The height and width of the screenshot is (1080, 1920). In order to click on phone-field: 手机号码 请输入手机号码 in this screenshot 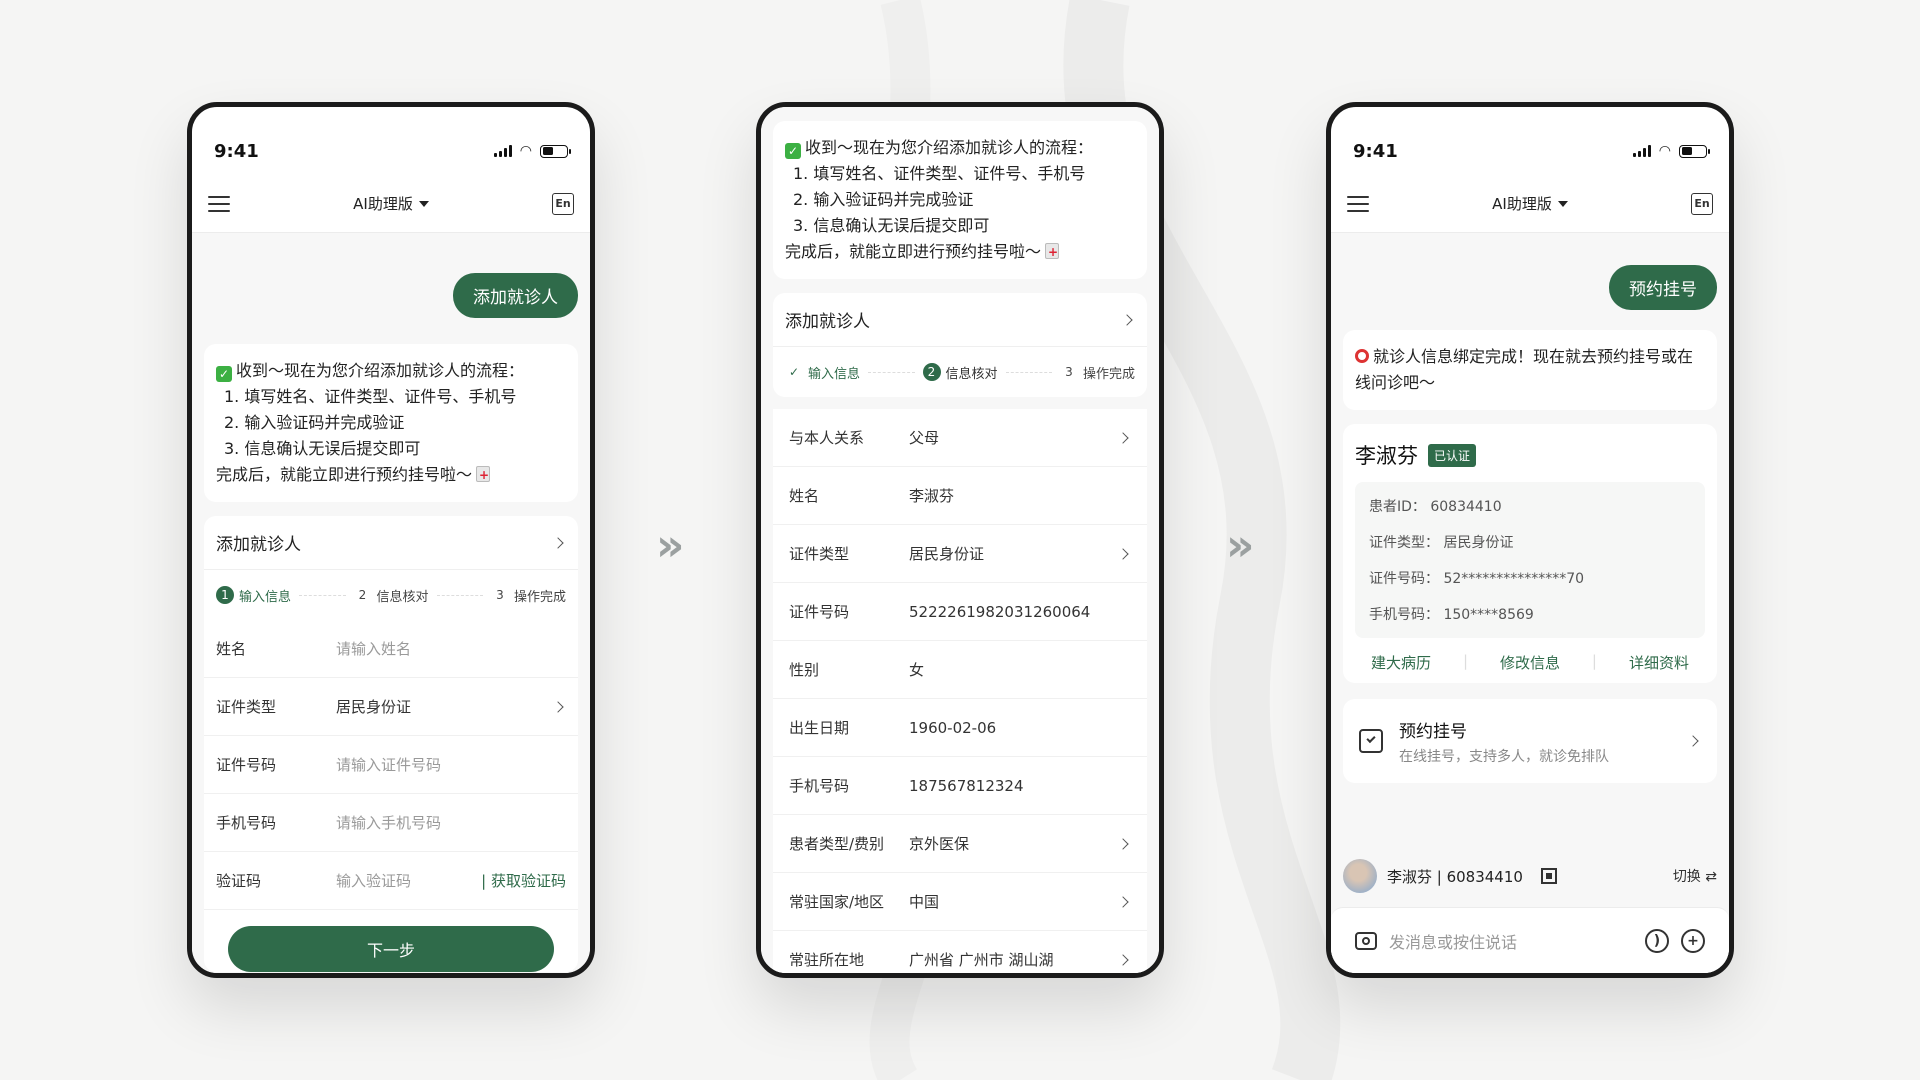, I will do `click(391, 823)`.